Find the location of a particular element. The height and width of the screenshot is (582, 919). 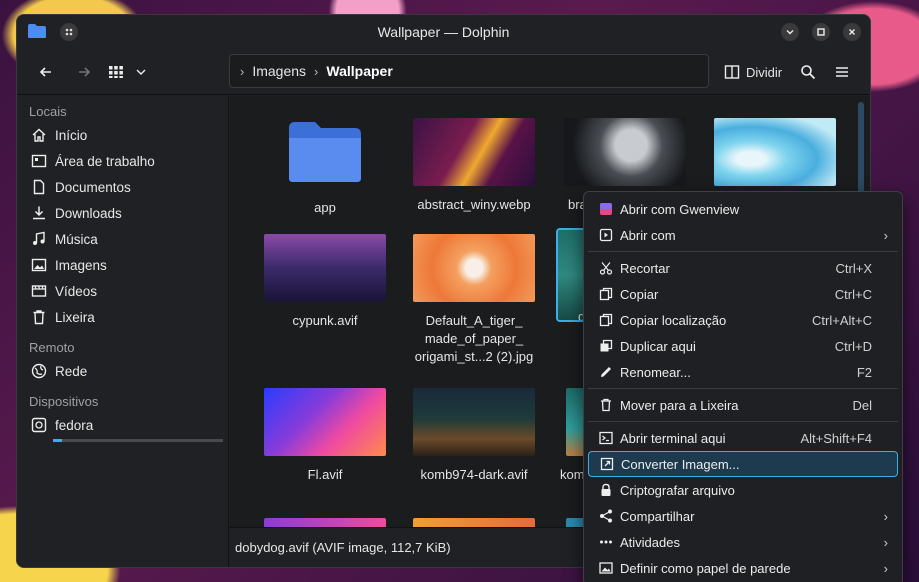

open-with-icon is located at coordinates (606, 235).